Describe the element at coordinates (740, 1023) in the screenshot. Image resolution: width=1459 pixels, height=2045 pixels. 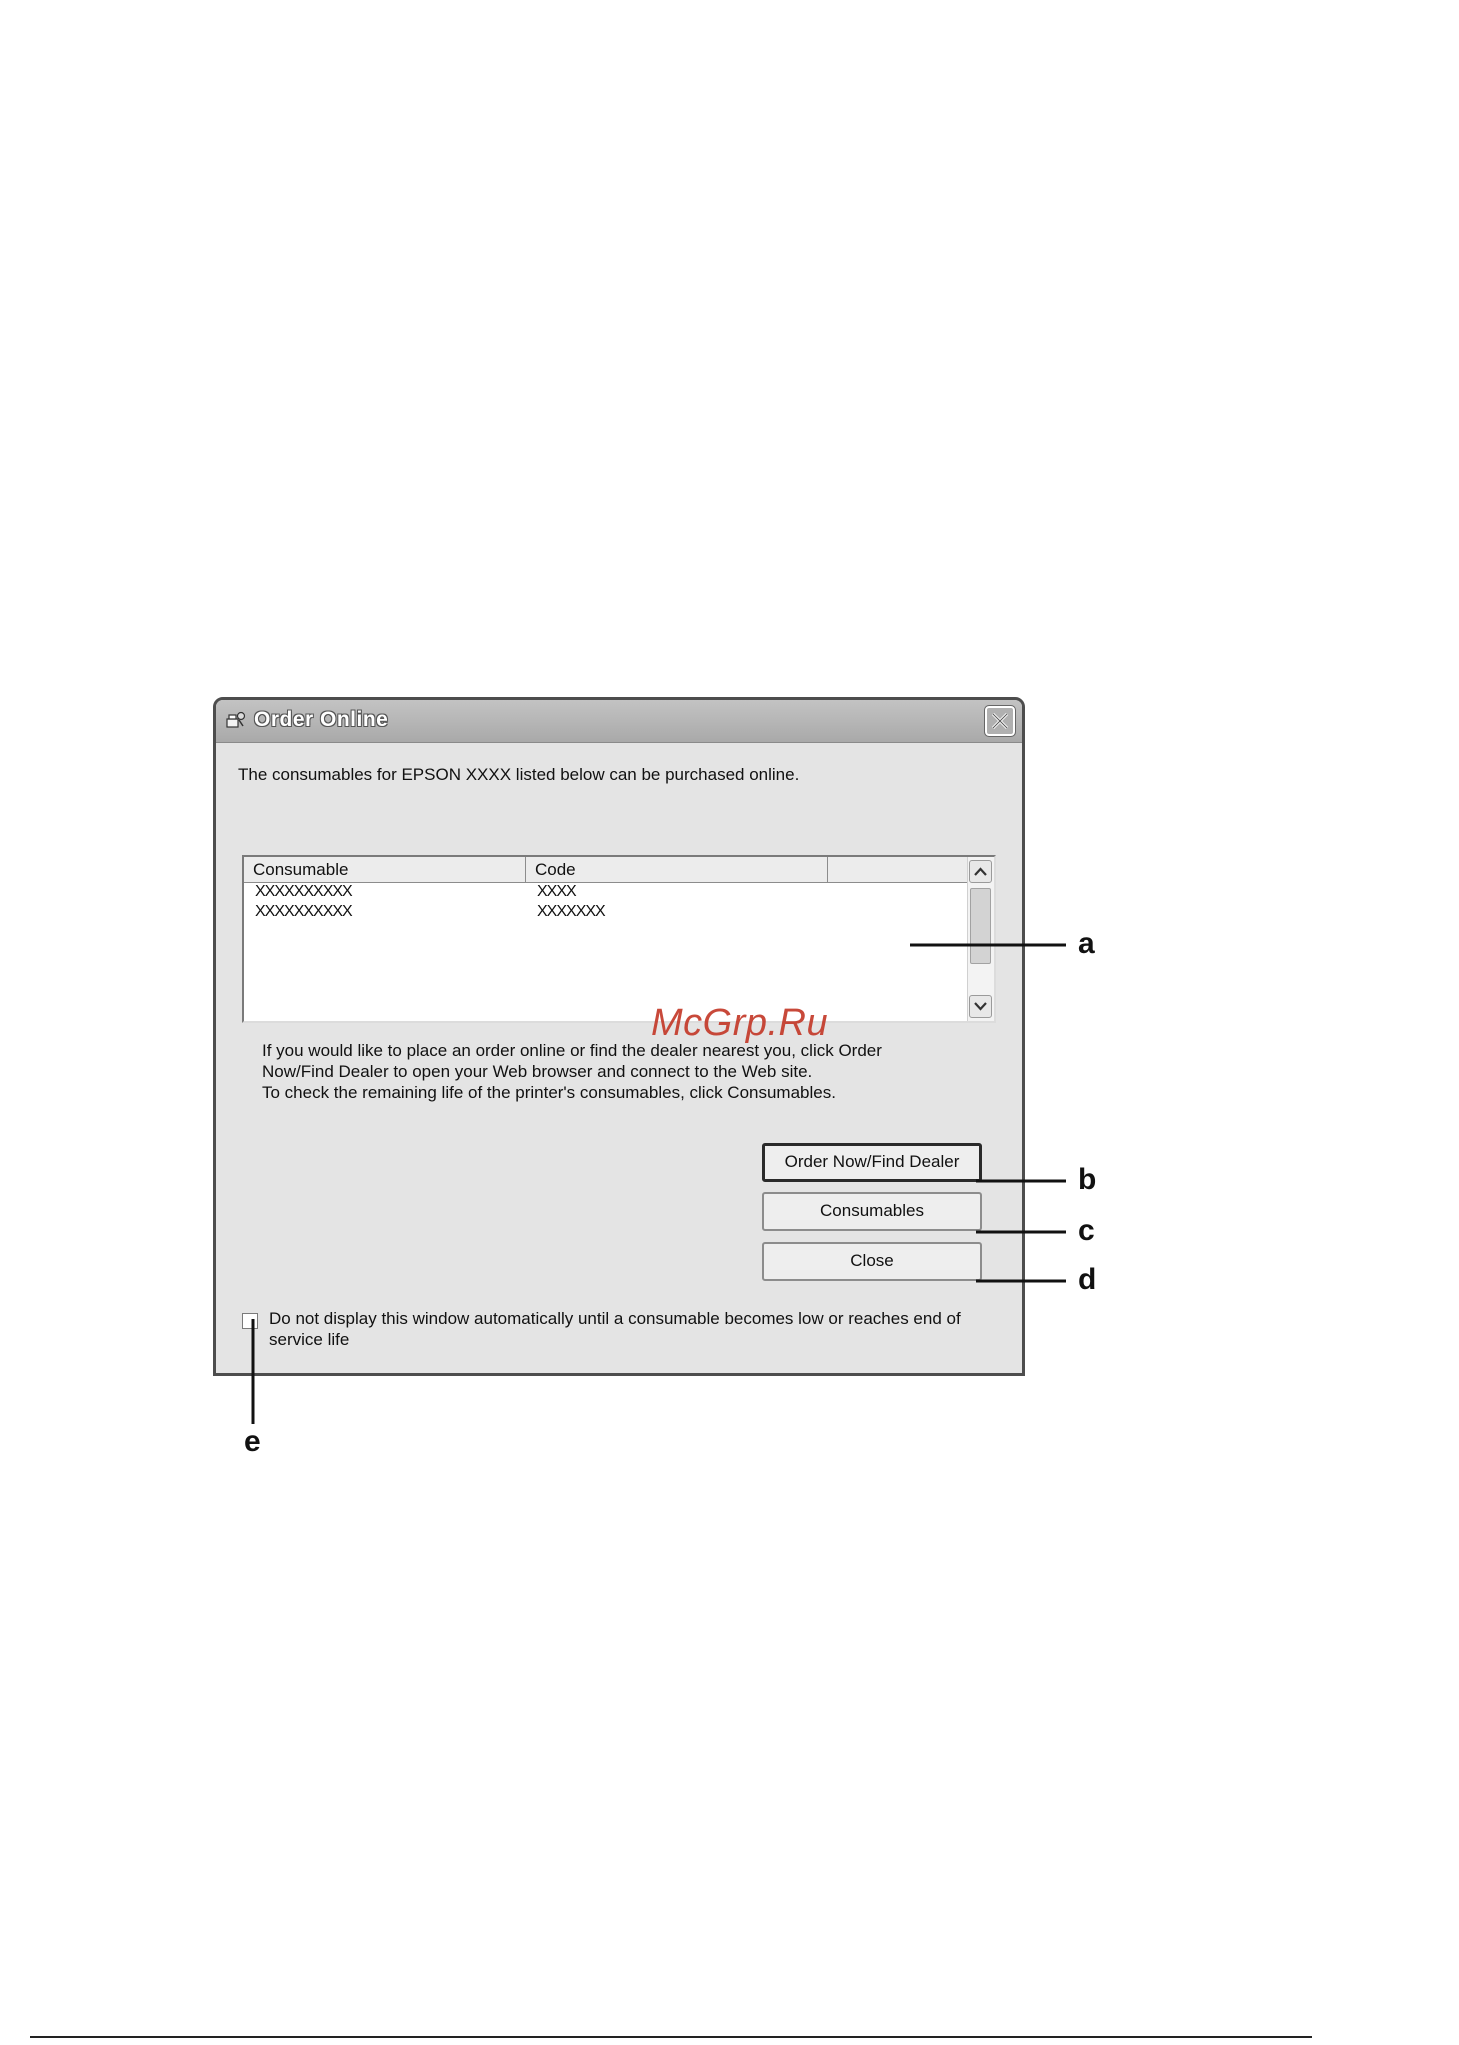
I see `watermark: McGrp.Ru` at that location.